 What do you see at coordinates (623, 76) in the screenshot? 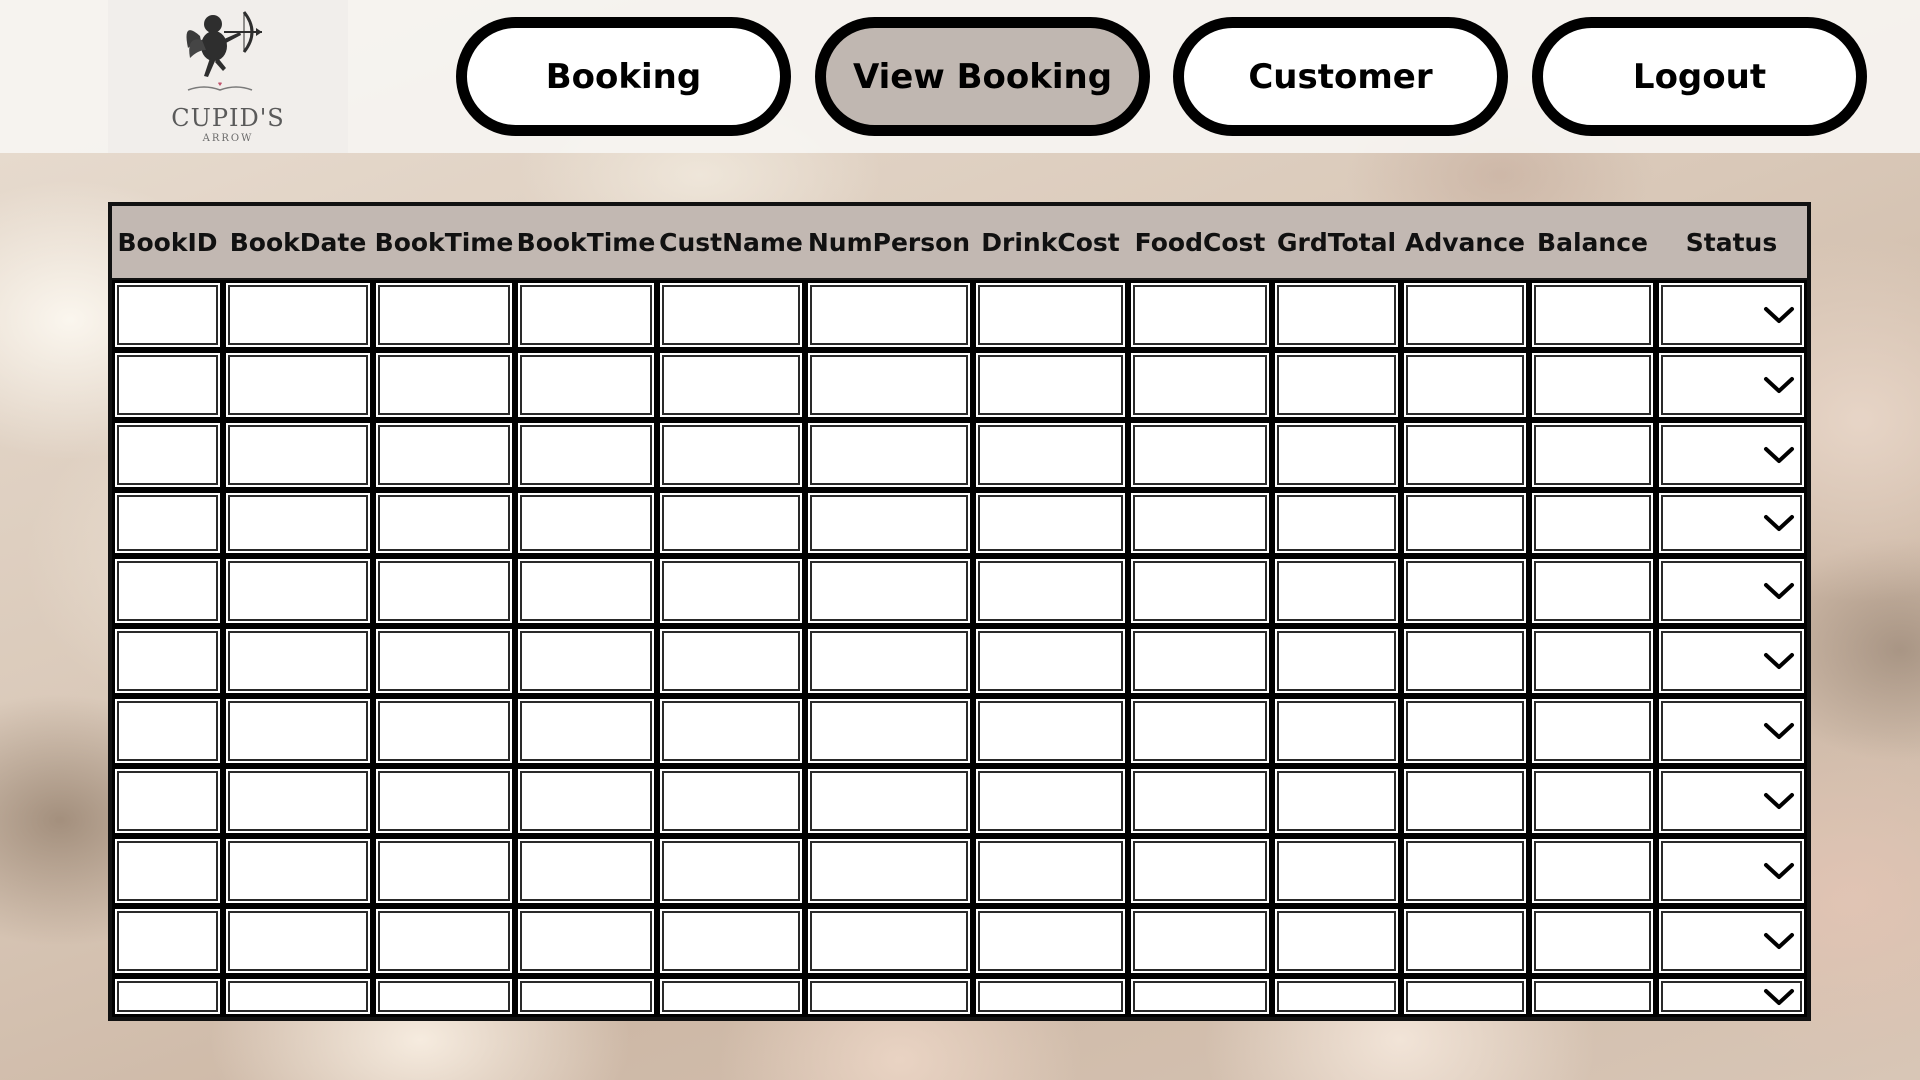
I see `booking-button: Booking` at bounding box center [623, 76].